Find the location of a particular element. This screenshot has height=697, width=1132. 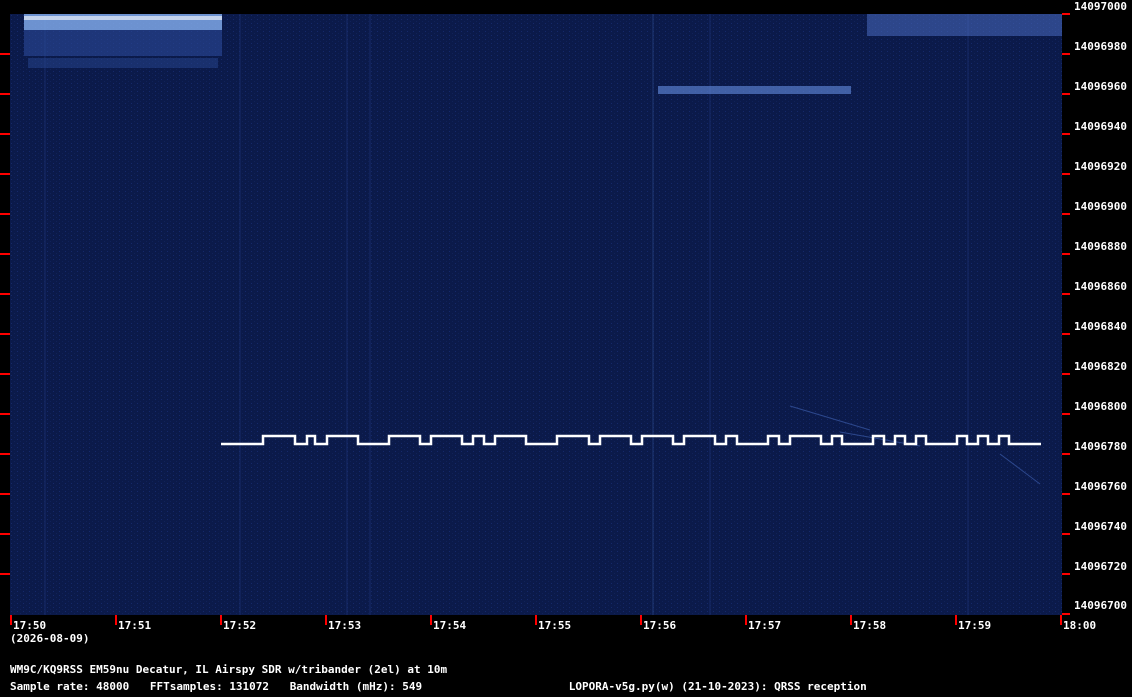

freq-label: 14096840 is located at coordinates (1100, 326).